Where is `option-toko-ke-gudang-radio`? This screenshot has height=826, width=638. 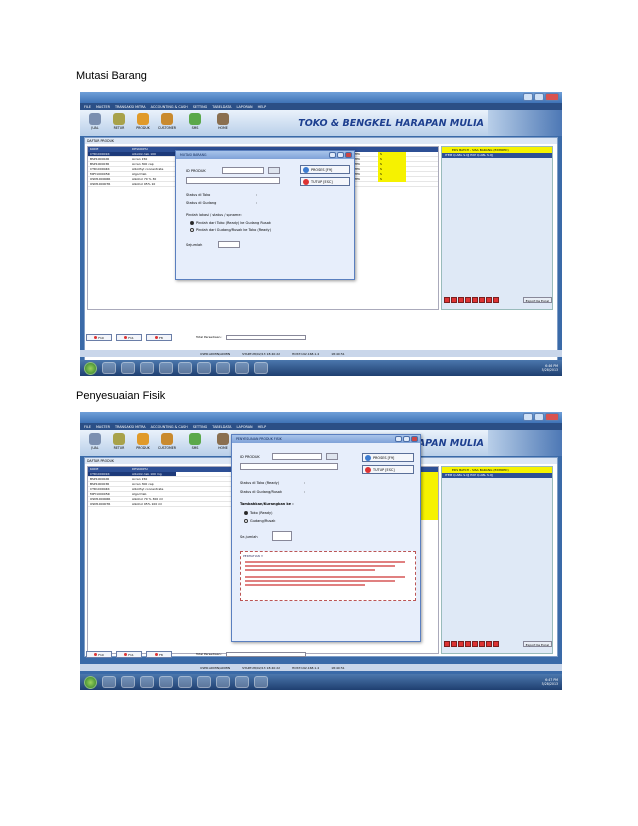 option-toko-ke-gudang-radio is located at coordinates (192, 223).